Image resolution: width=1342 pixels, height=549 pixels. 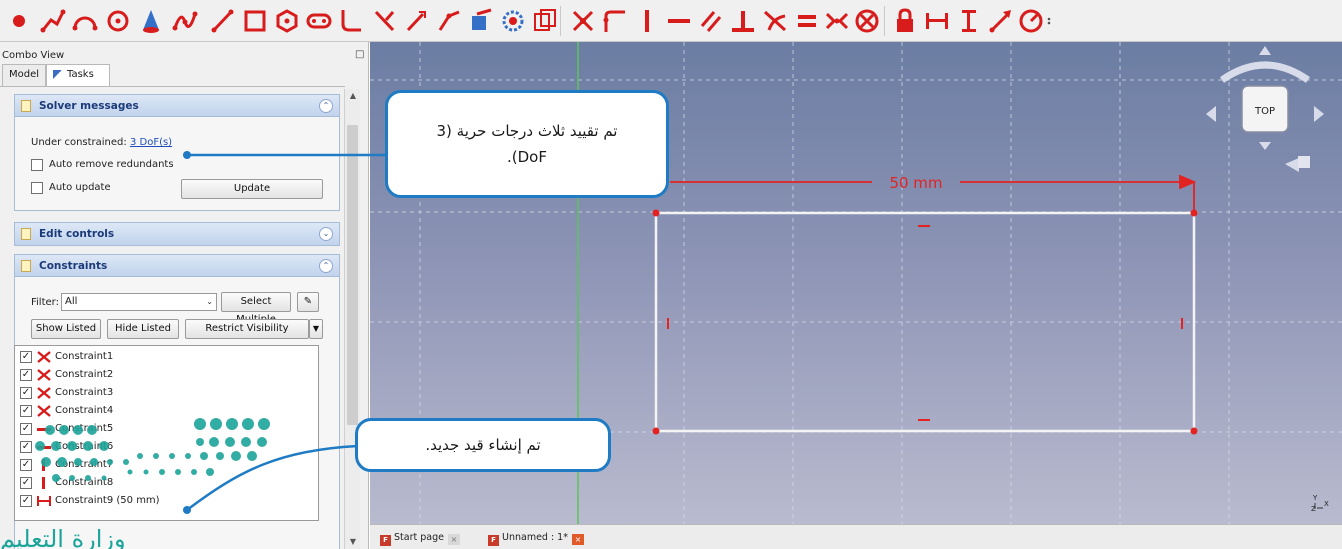 What do you see at coordinates (247, 329) in the screenshot?
I see `restrict-visibility-button: Restrict Visibility` at bounding box center [247, 329].